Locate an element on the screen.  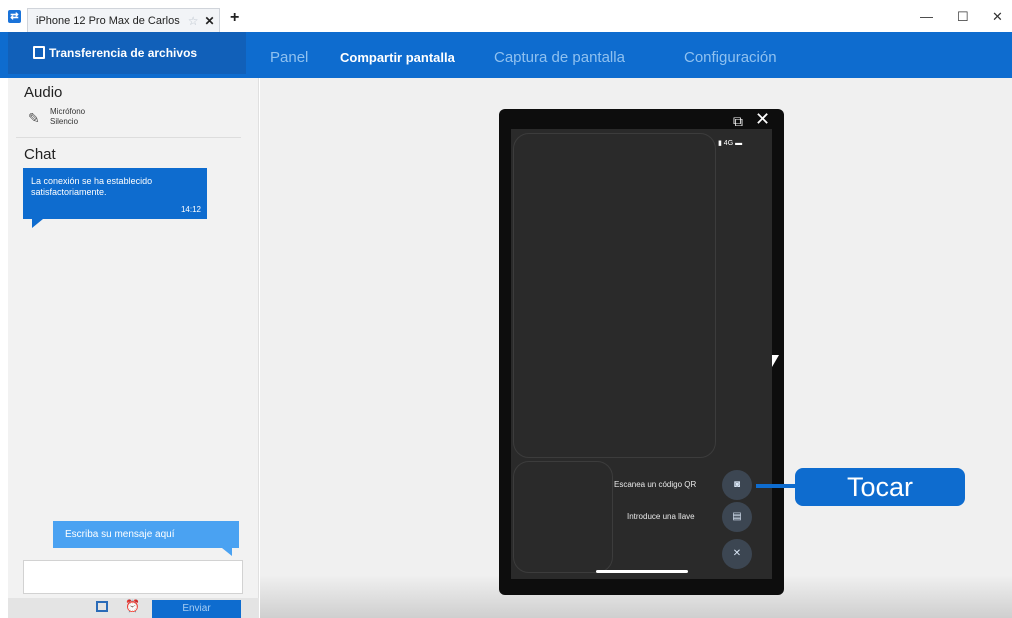
file-transfer-icon is located at coordinates (39, 52).